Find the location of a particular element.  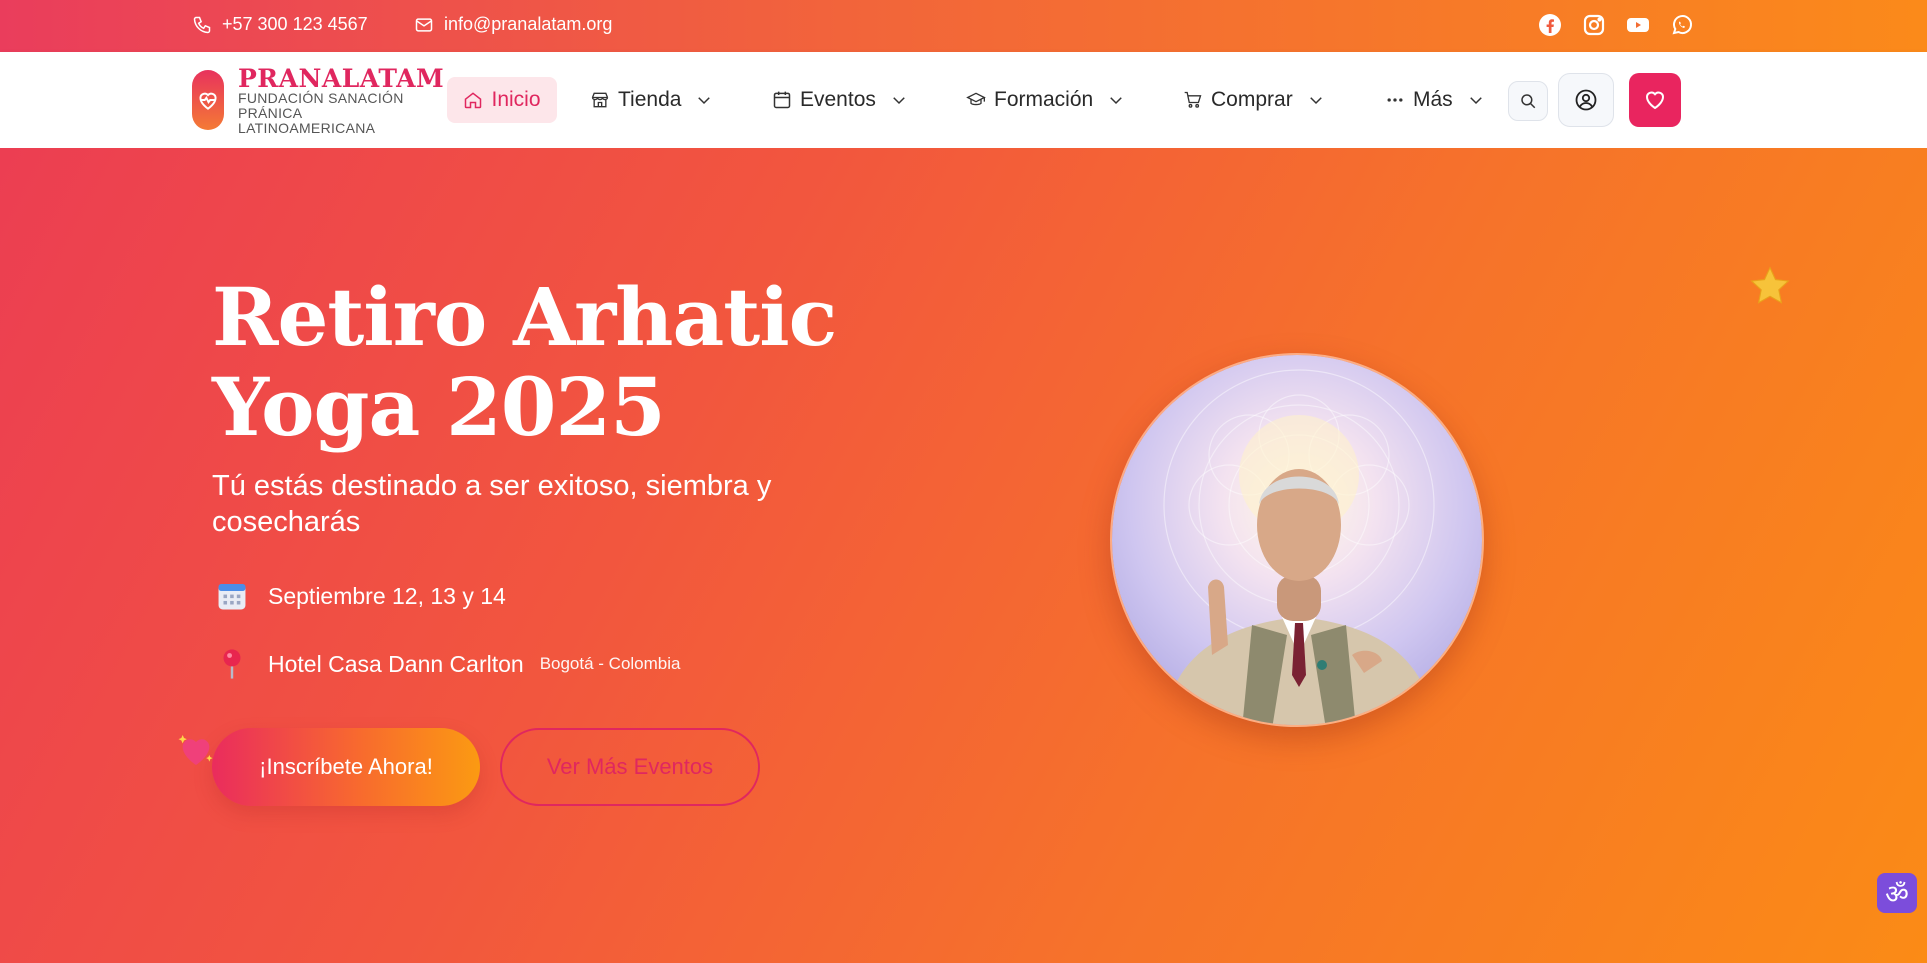

event-date-text: Septiembre 12, 13 y 14 is located at coordinates (387, 595).